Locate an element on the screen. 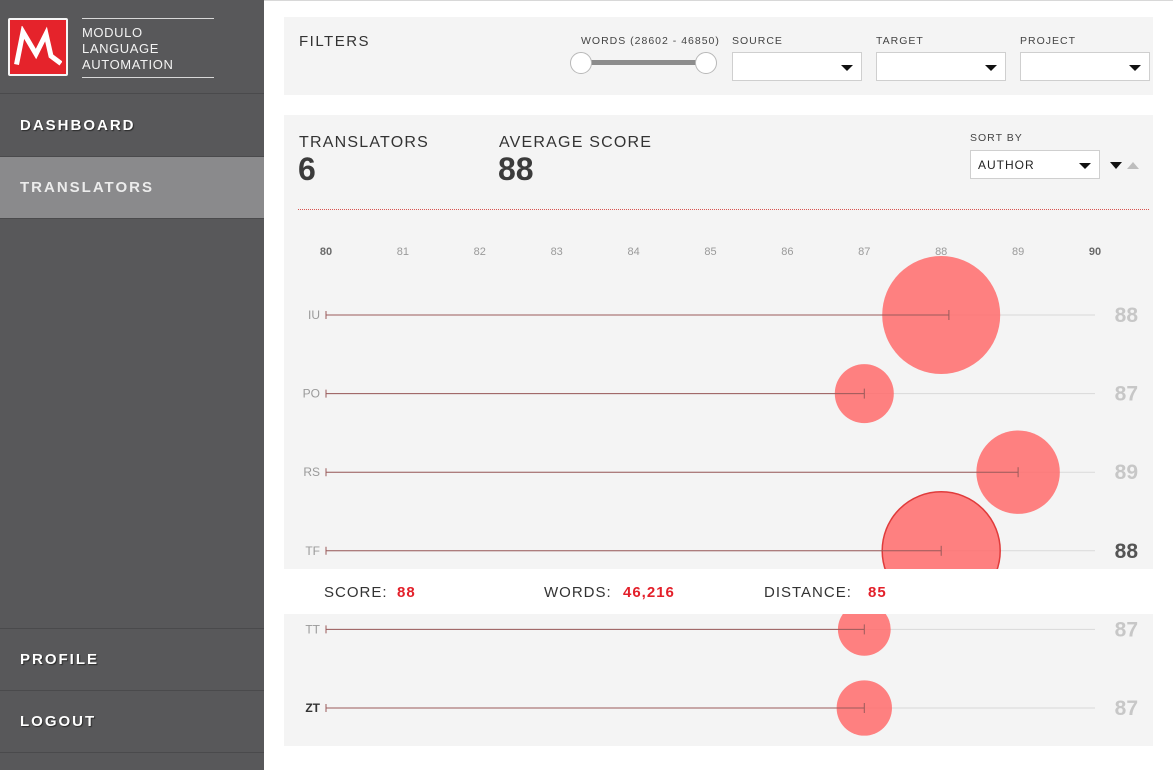  words-slider-min-handle is located at coordinates (581, 63).